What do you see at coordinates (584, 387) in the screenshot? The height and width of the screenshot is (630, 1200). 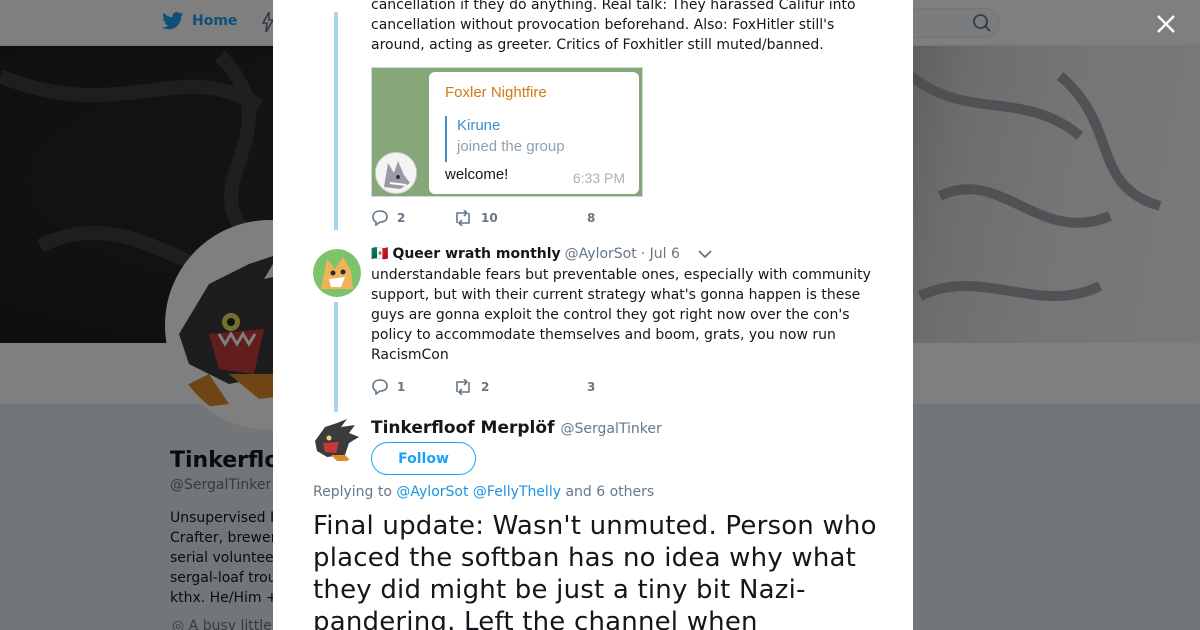 I see `like-button: 3` at bounding box center [584, 387].